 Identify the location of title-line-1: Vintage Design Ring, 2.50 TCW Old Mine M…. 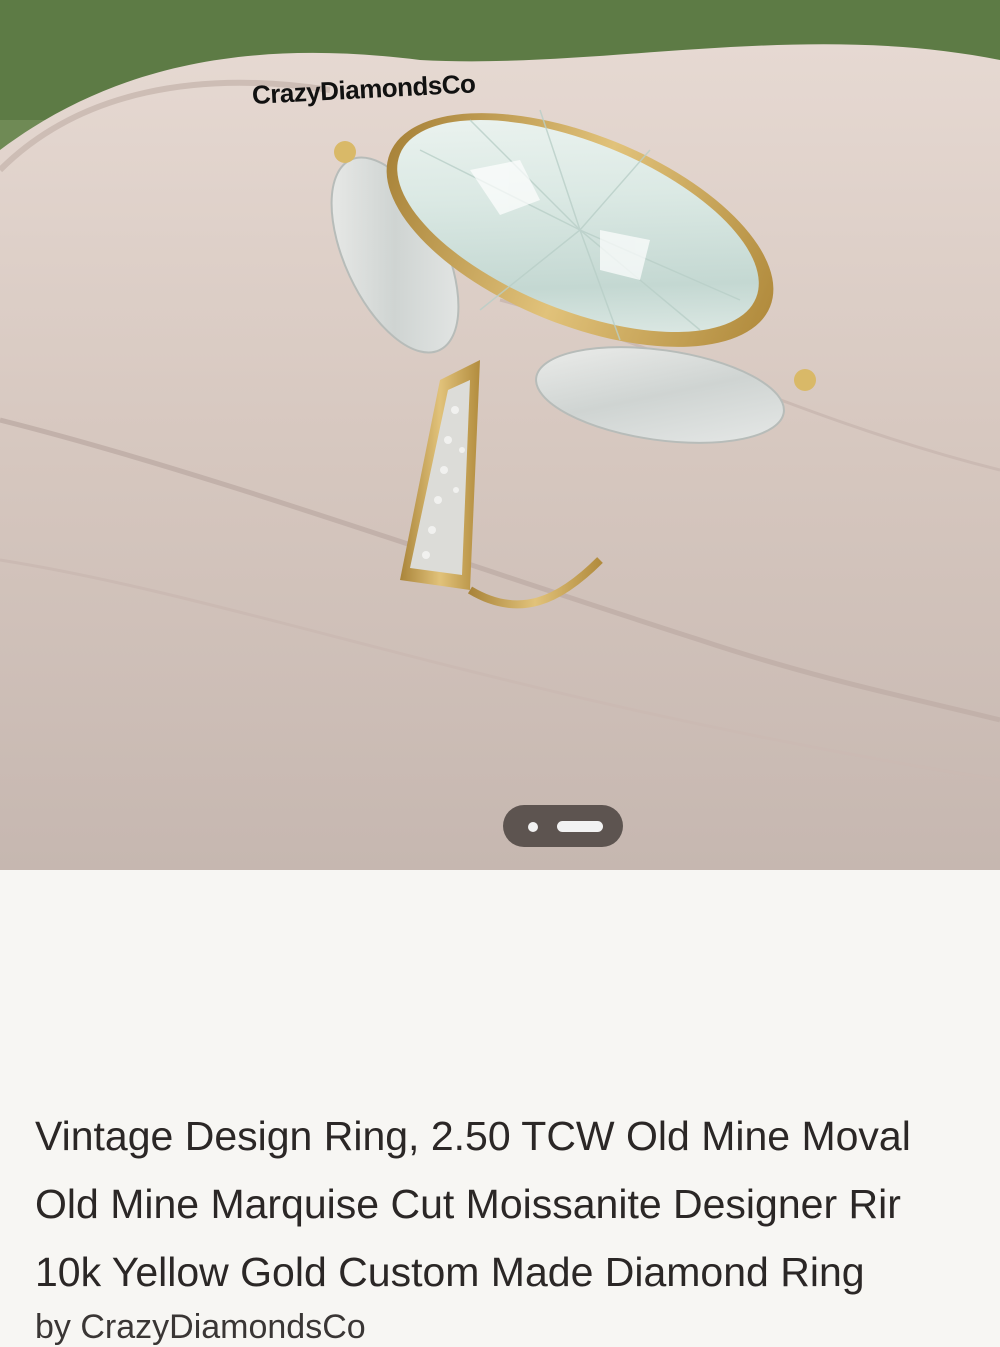
(473, 1136).